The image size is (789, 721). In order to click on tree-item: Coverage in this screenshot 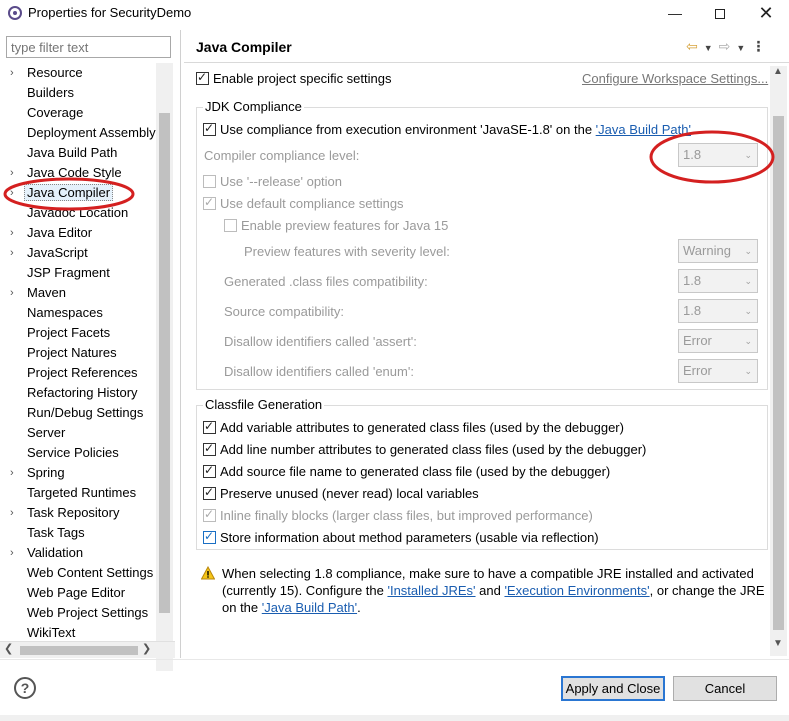, I will do `click(78, 113)`.